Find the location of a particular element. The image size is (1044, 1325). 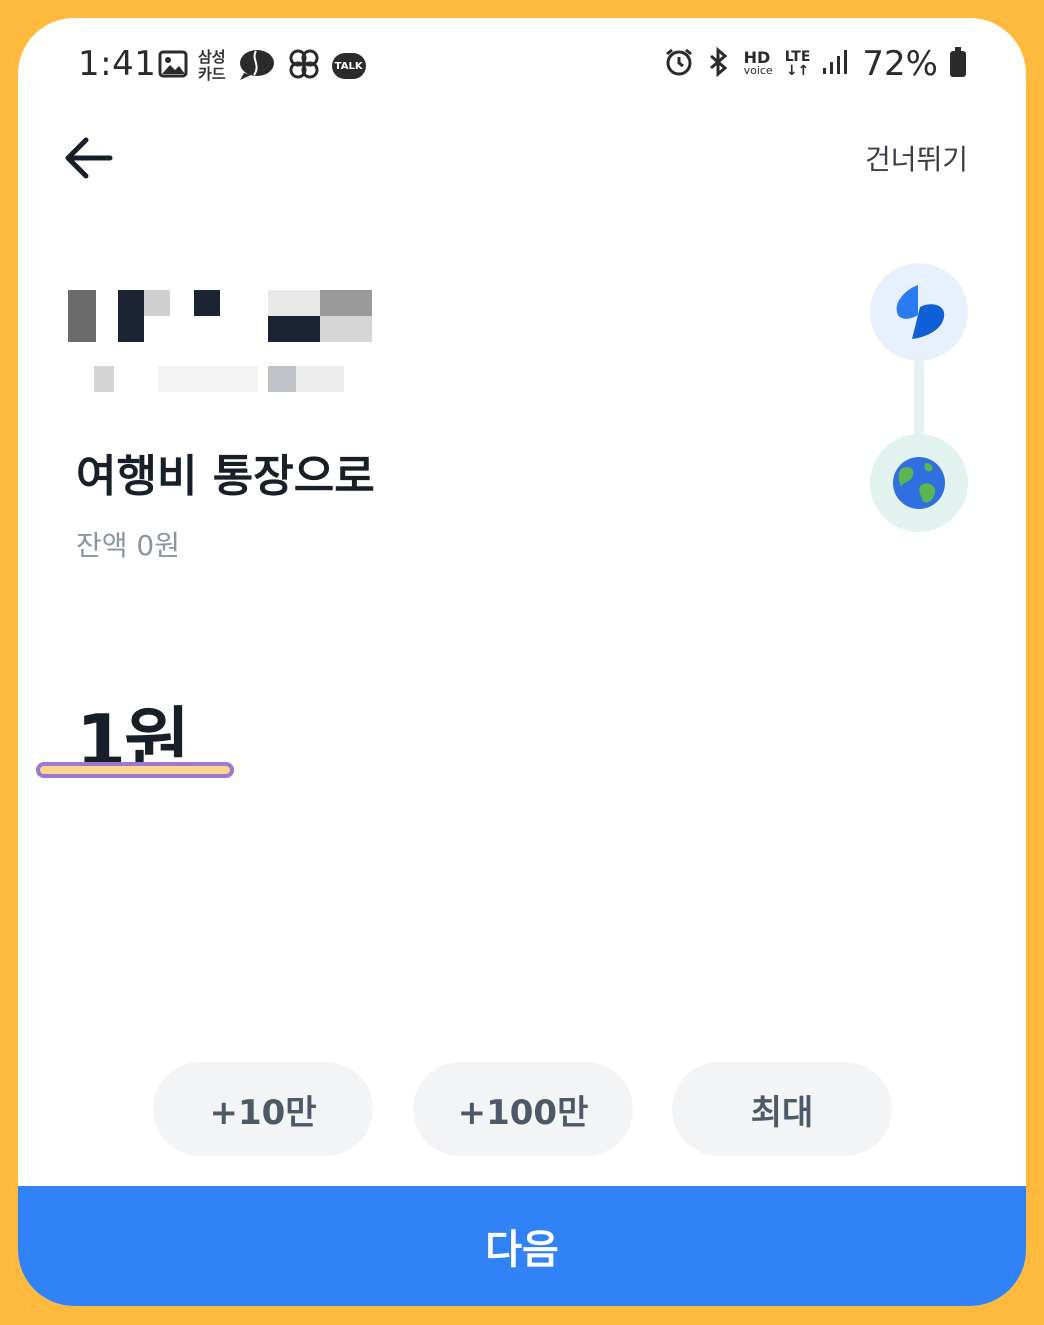

status-time: 1:41 is located at coordinates (117, 64).